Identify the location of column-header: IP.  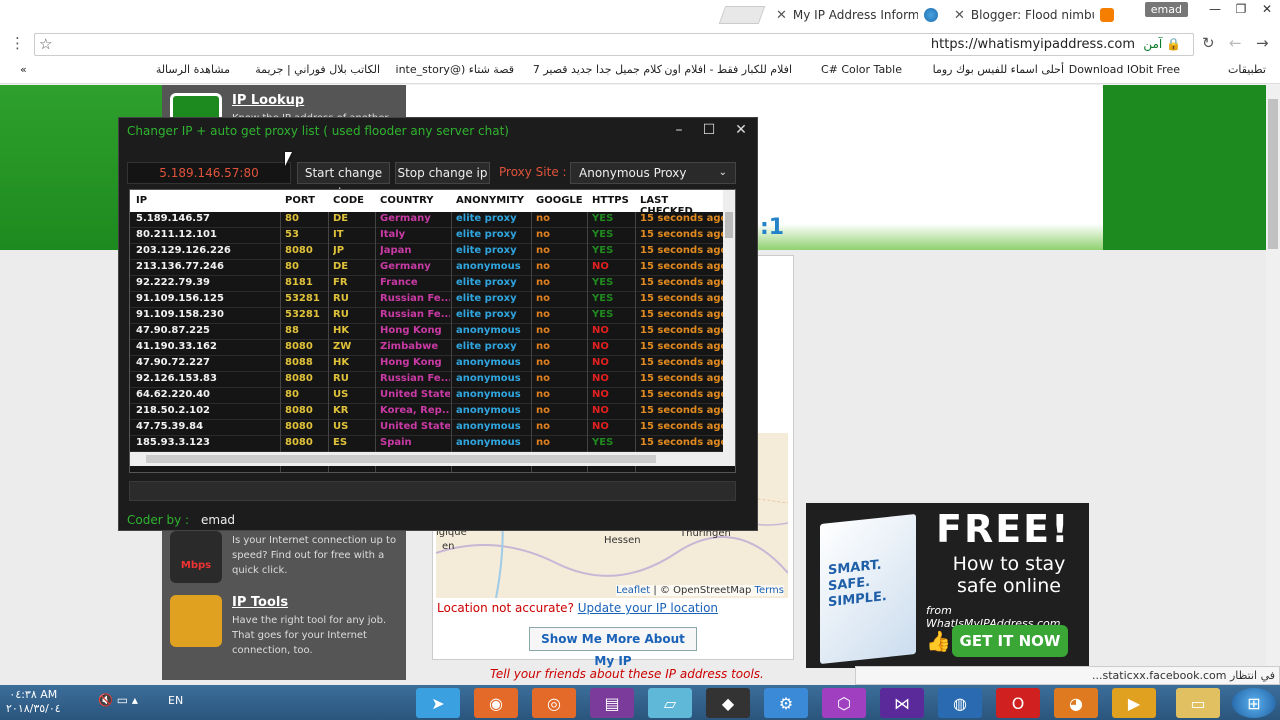
(141, 200).